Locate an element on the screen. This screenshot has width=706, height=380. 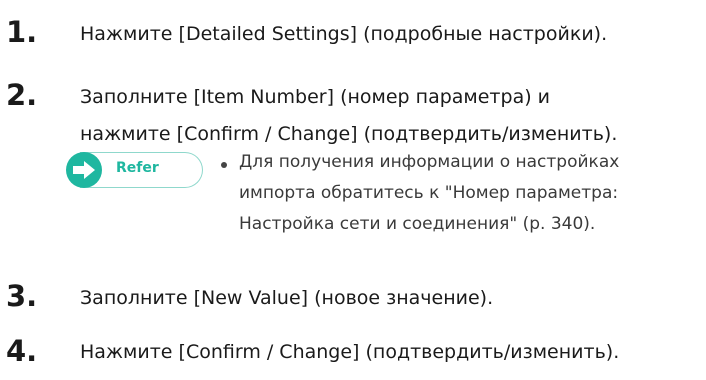
step-text: Заполните [New Value] (новое значение). is located at coordinates (286, 298).